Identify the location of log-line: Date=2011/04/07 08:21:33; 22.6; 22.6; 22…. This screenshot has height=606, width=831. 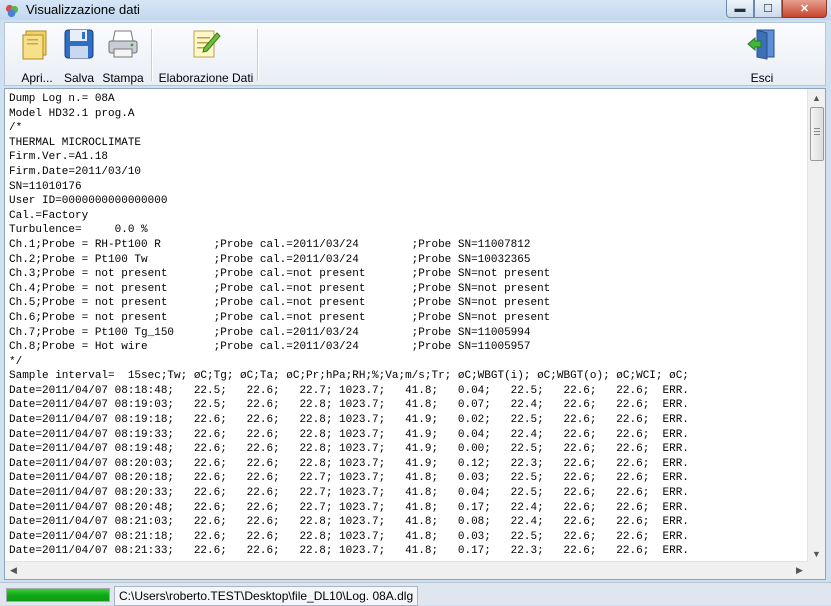
(349, 551).